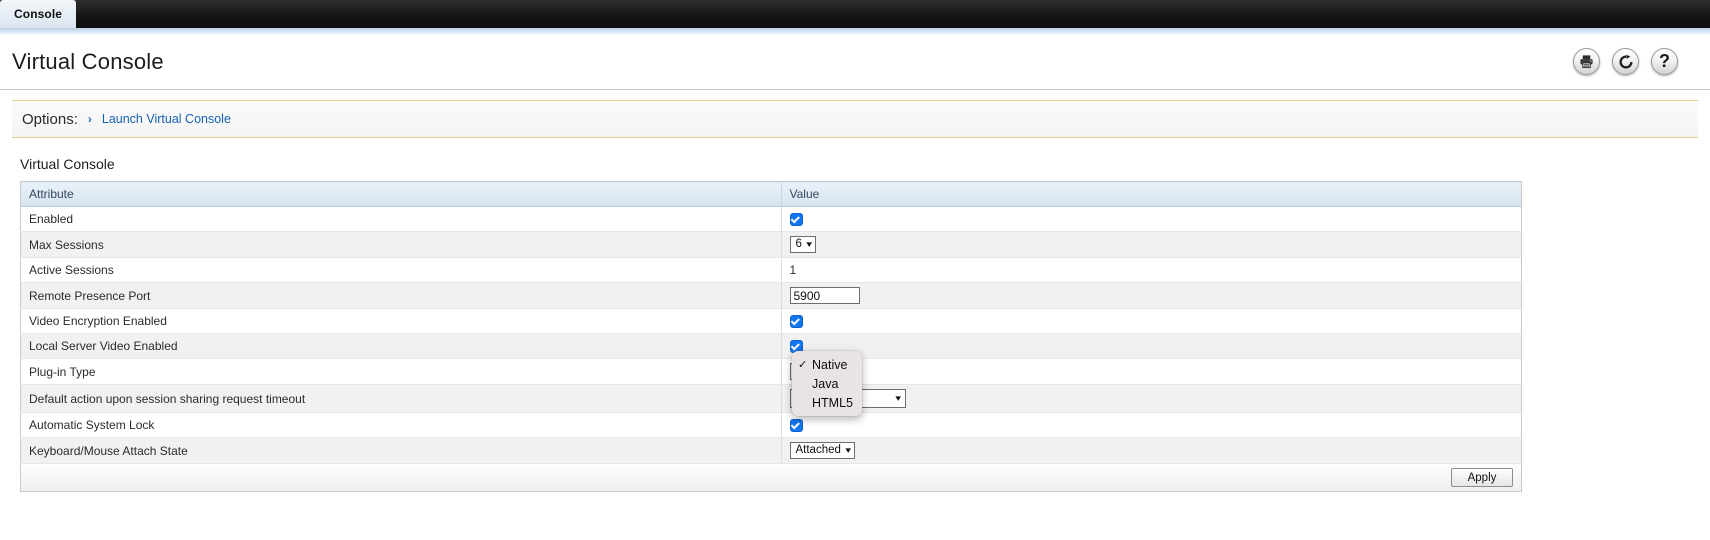 Image resolution: width=1710 pixels, height=540 pixels. What do you see at coordinates (401, 244) in the screenshot?
I see `row-label-max-sessions: Max Sessions` at bounding box center [401, 244].